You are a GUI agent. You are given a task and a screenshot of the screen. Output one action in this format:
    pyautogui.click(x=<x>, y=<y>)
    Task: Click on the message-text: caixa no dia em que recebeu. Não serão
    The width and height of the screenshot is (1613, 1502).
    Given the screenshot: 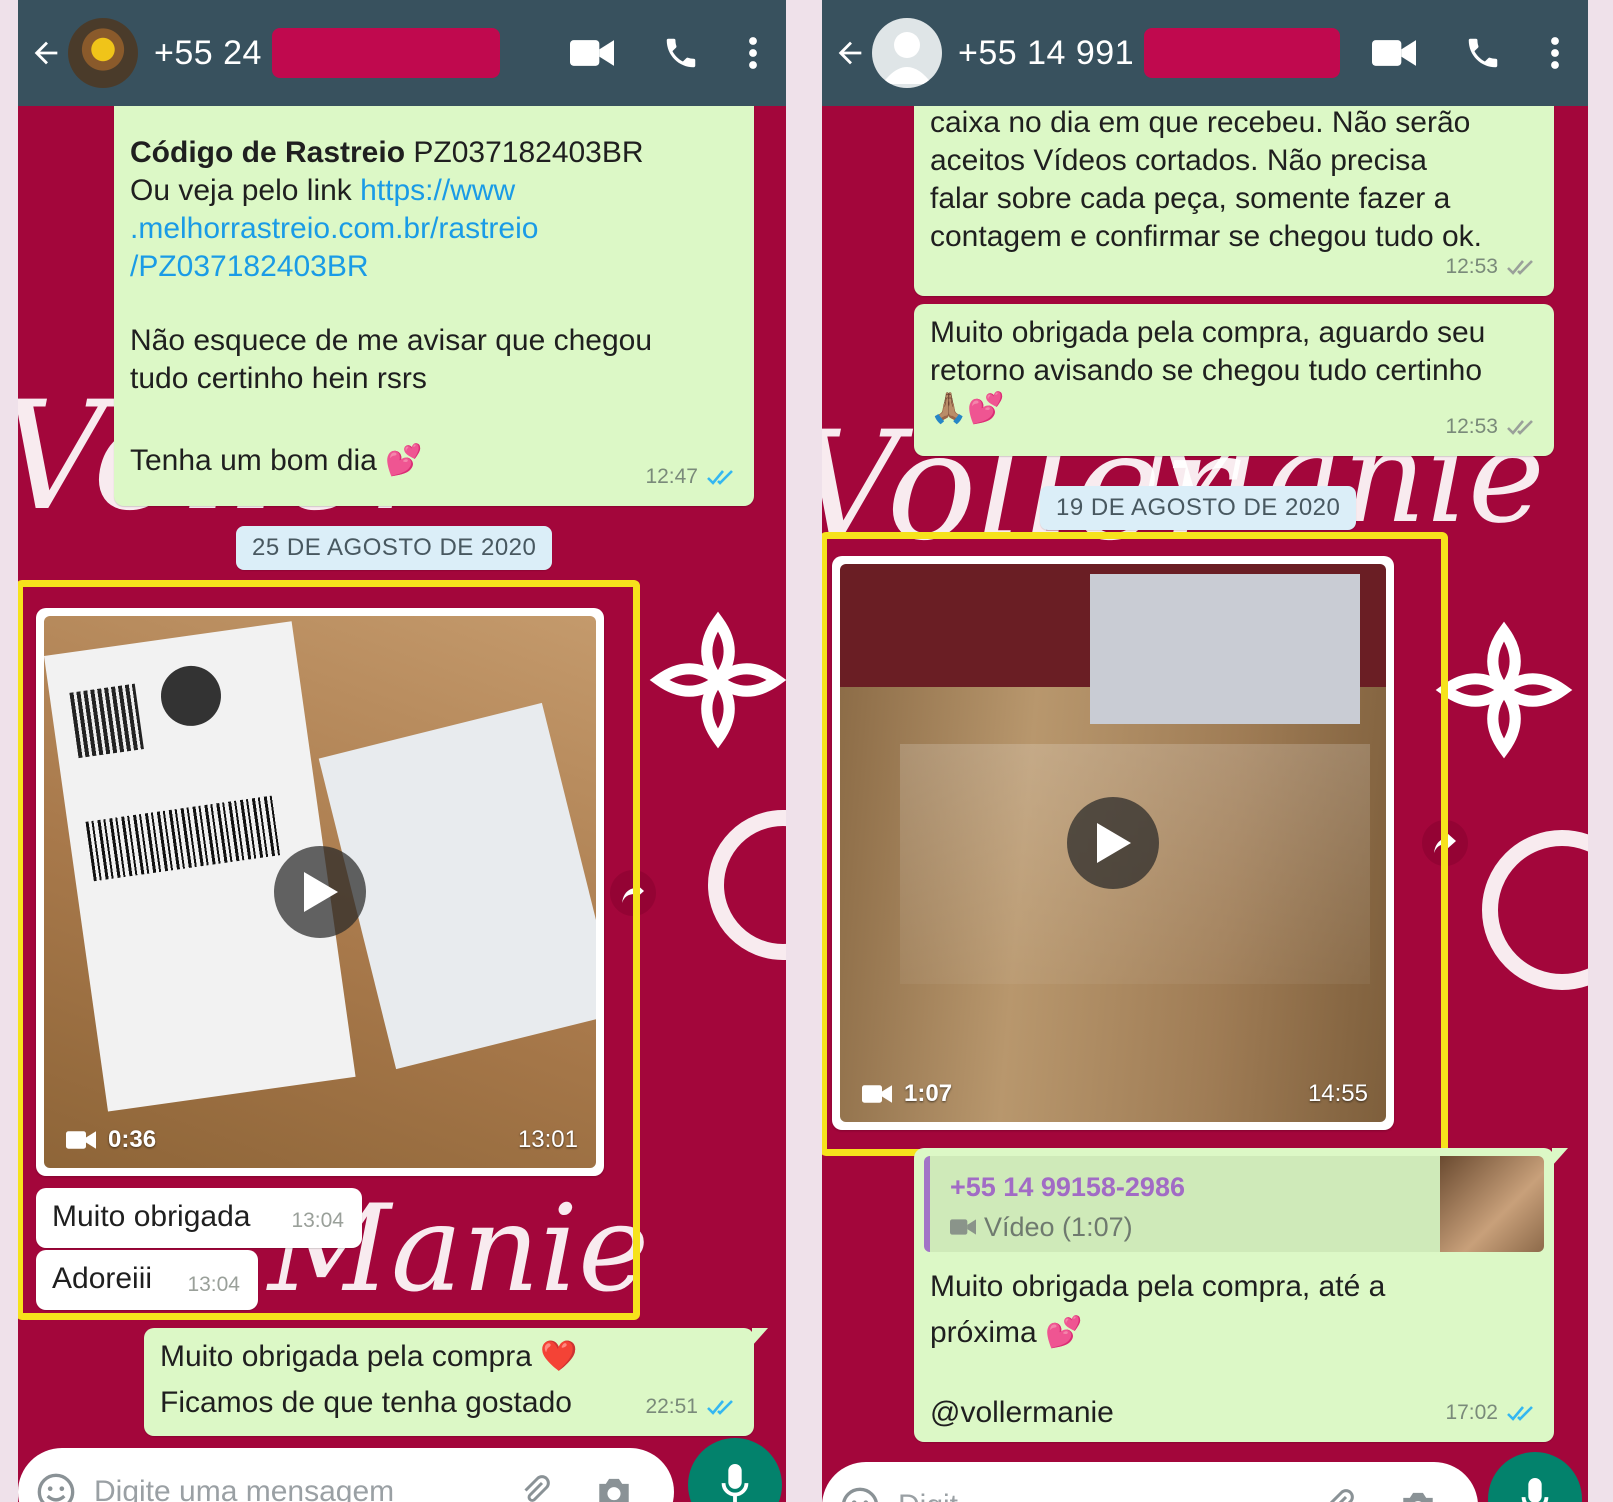 What is the action you would take?
    pyautogui.click(x=1200, y=122)
    